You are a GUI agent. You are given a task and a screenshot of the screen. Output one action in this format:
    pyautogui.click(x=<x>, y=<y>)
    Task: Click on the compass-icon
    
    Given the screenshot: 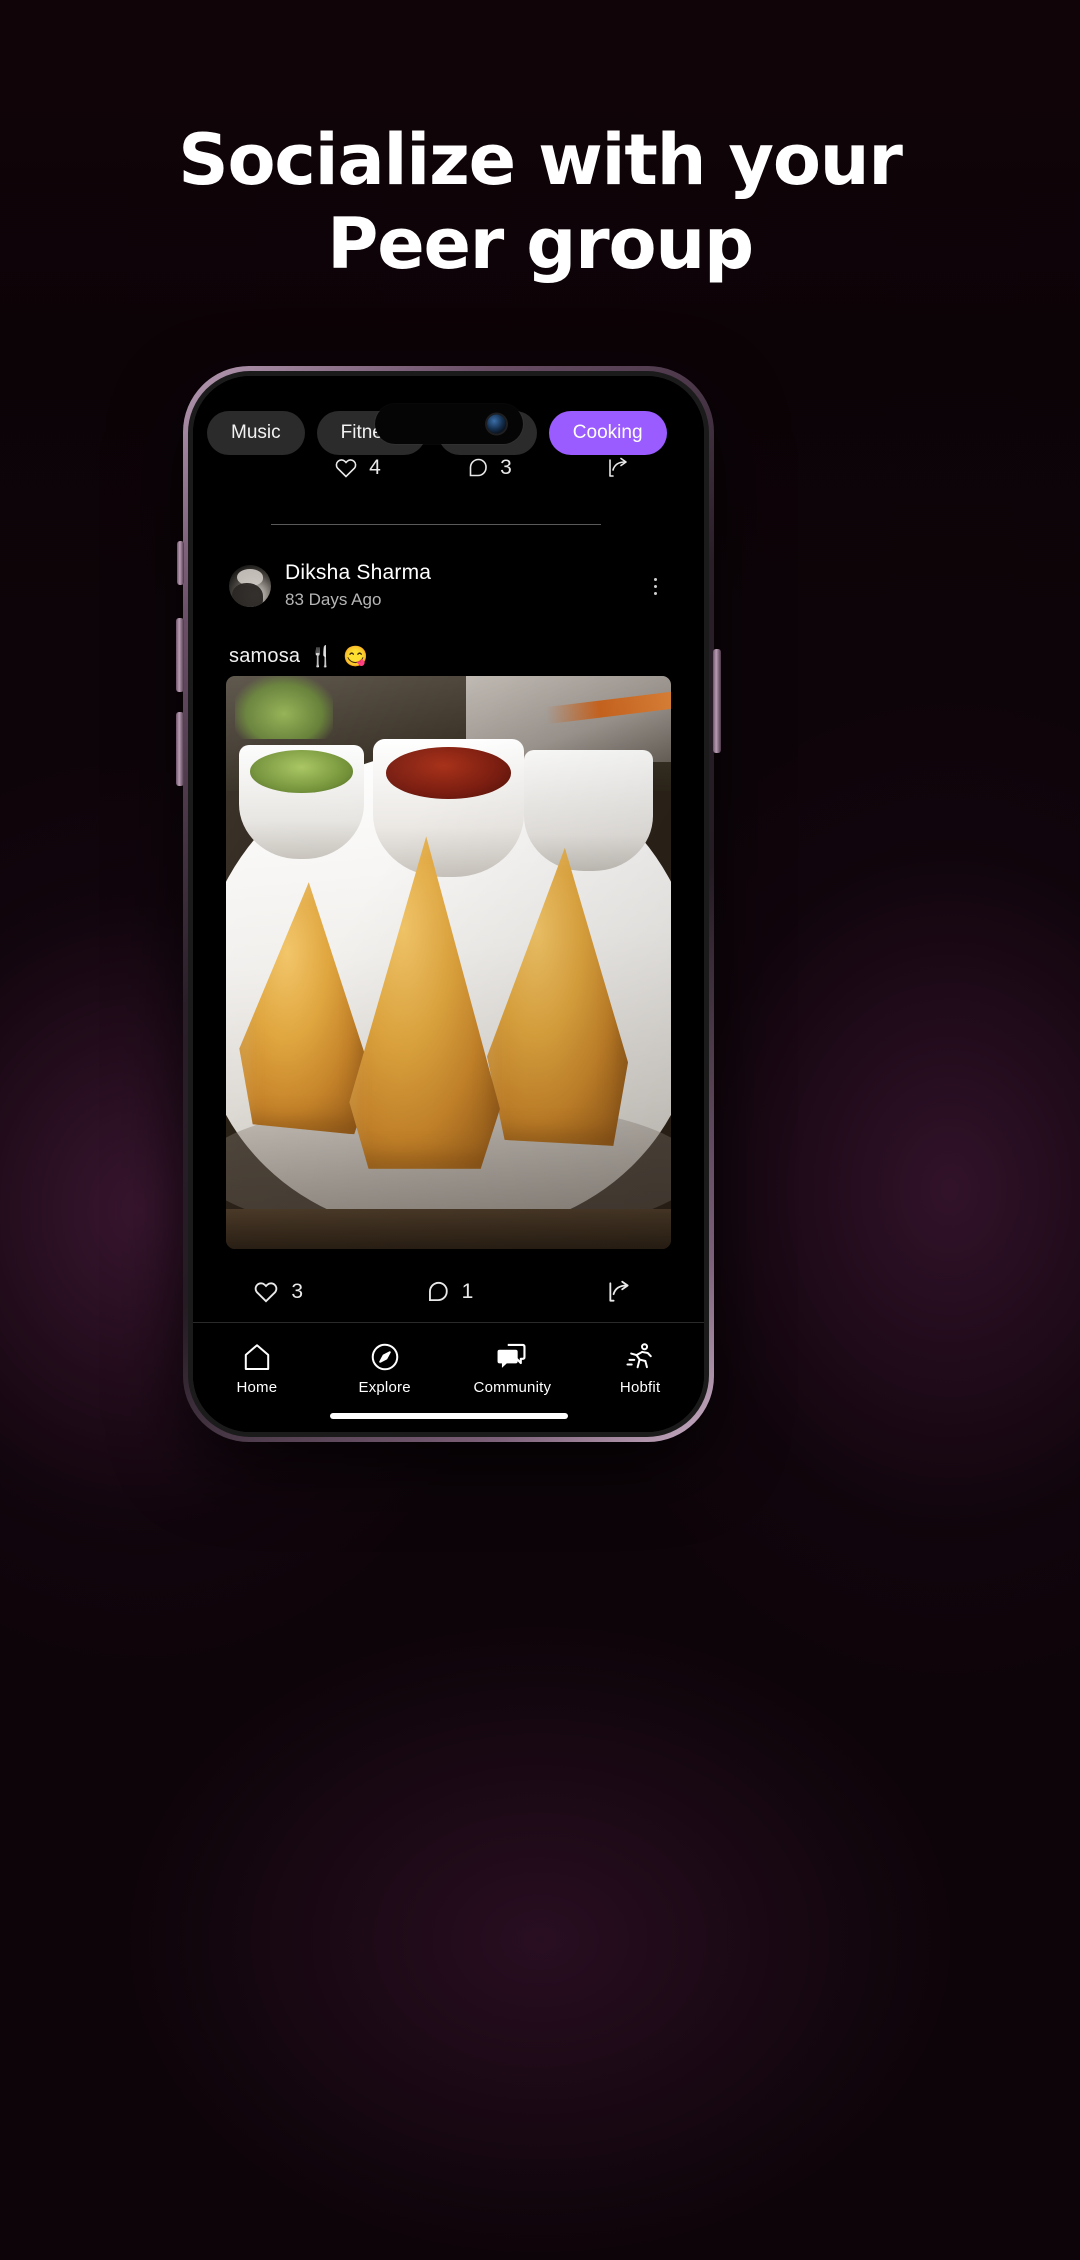 What is the action you would take?
    pyautogui.click(x=385, y=1355)
    